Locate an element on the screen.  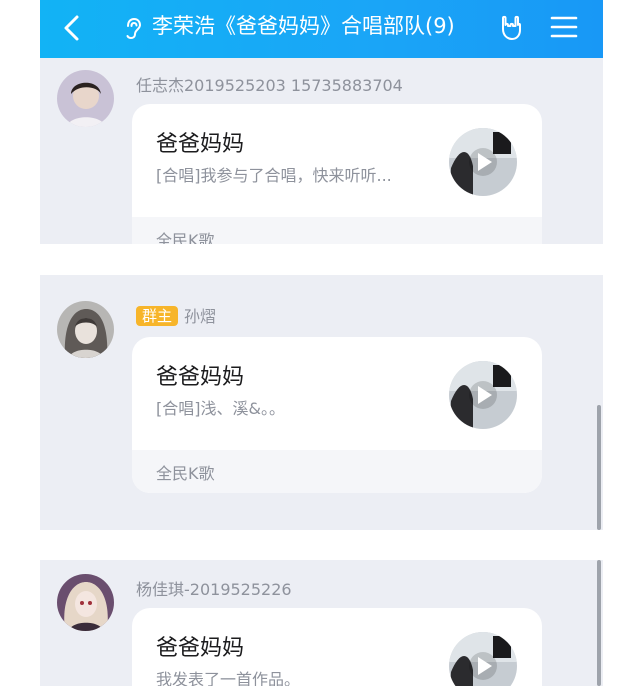
chevron-left-icon is located at coordinates (71, 28).